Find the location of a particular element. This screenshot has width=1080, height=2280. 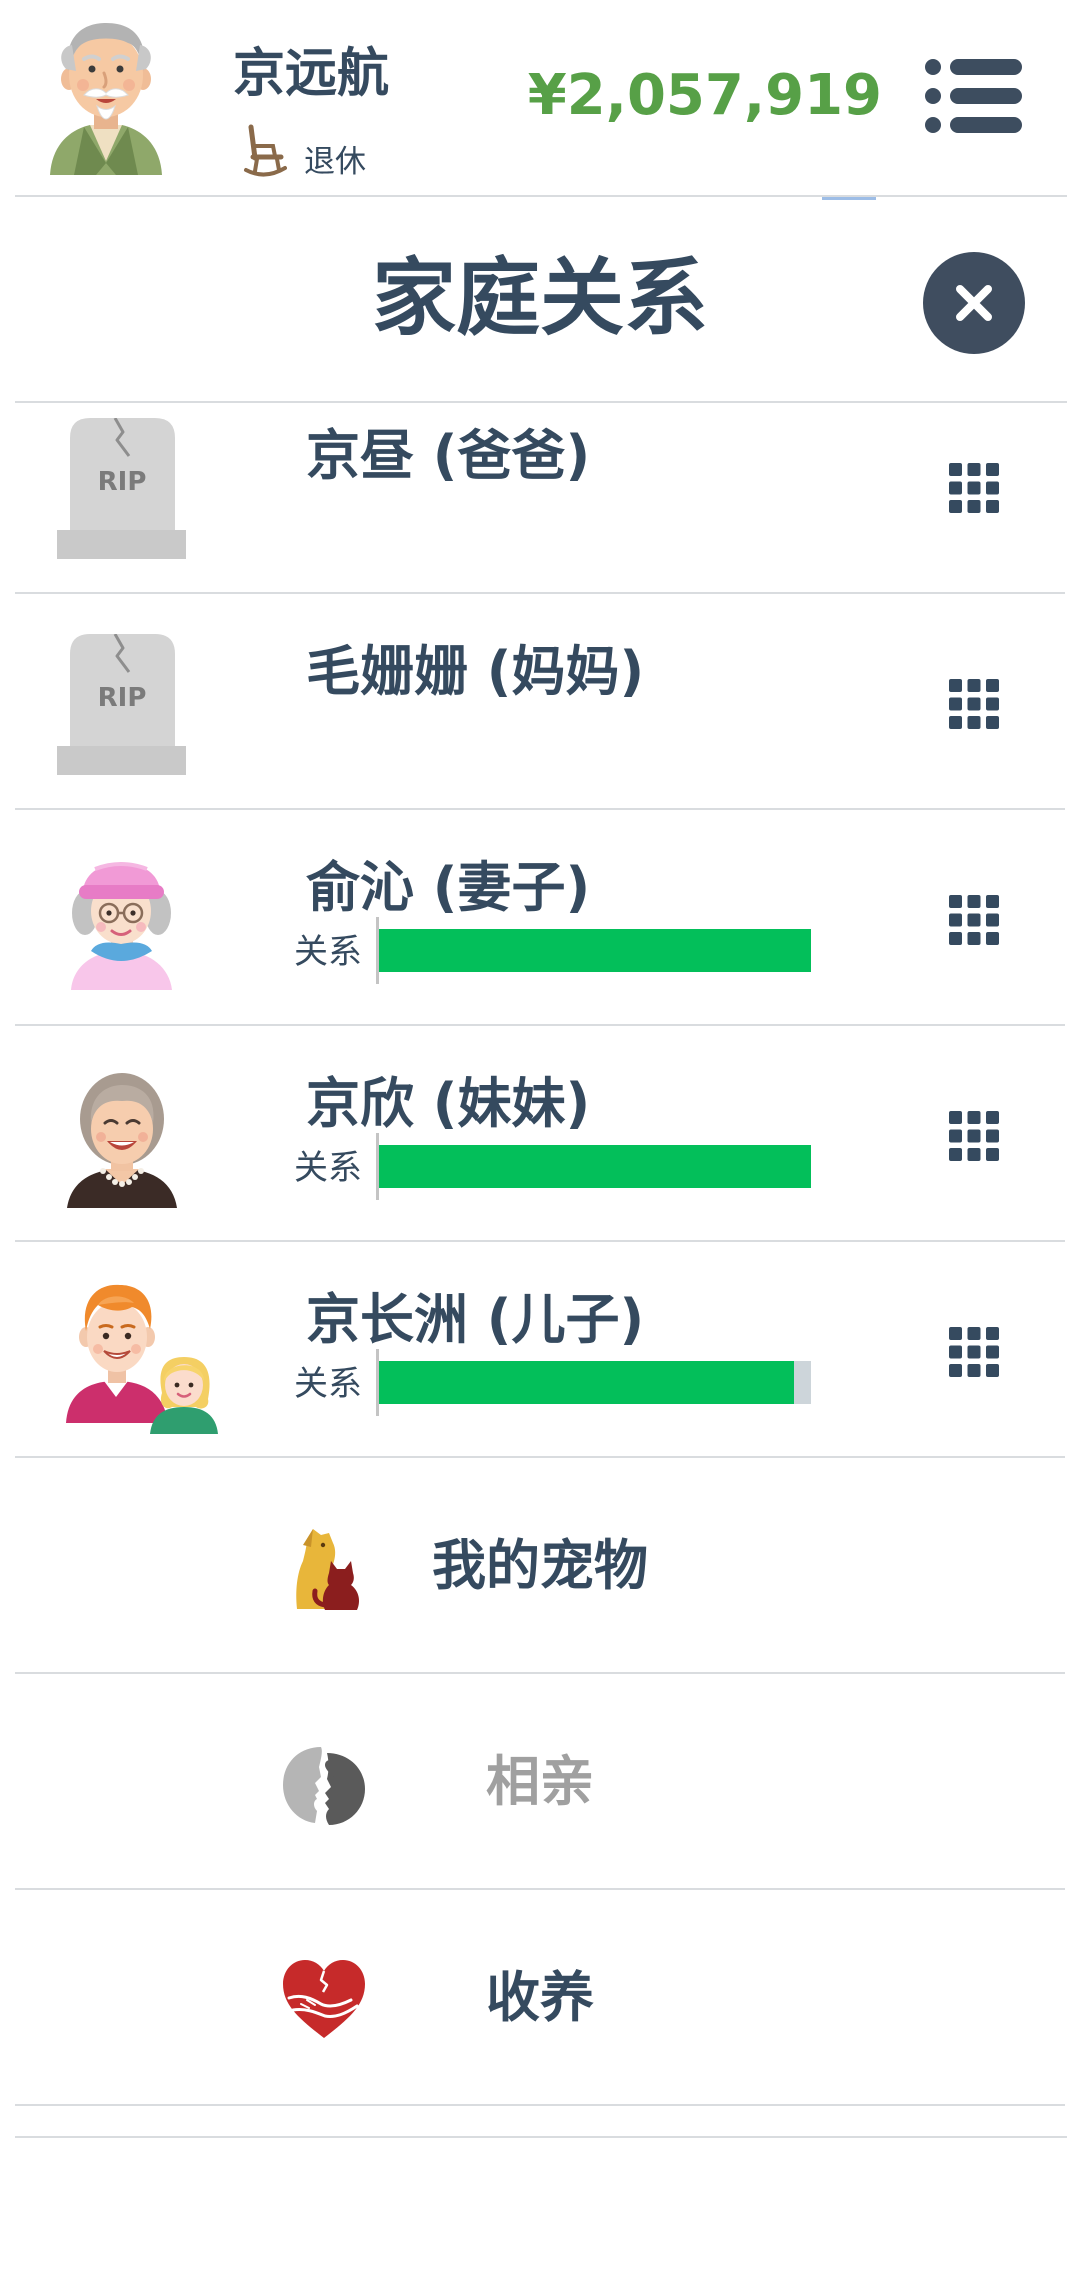

player-name: 京远航 is located at coordinates (311, 74).